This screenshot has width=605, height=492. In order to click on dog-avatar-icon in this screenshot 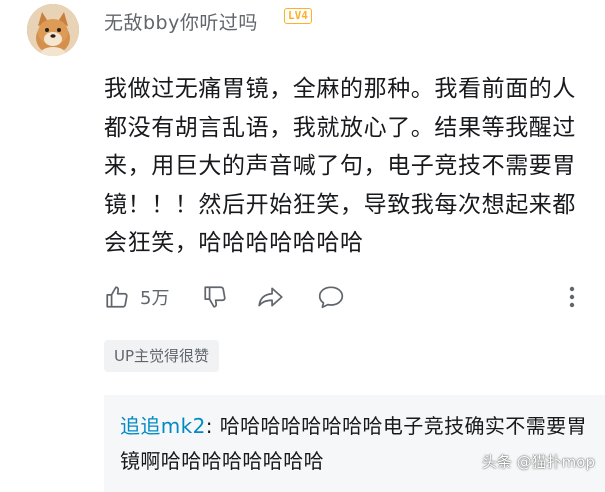, I will do `click(53, 30)`.